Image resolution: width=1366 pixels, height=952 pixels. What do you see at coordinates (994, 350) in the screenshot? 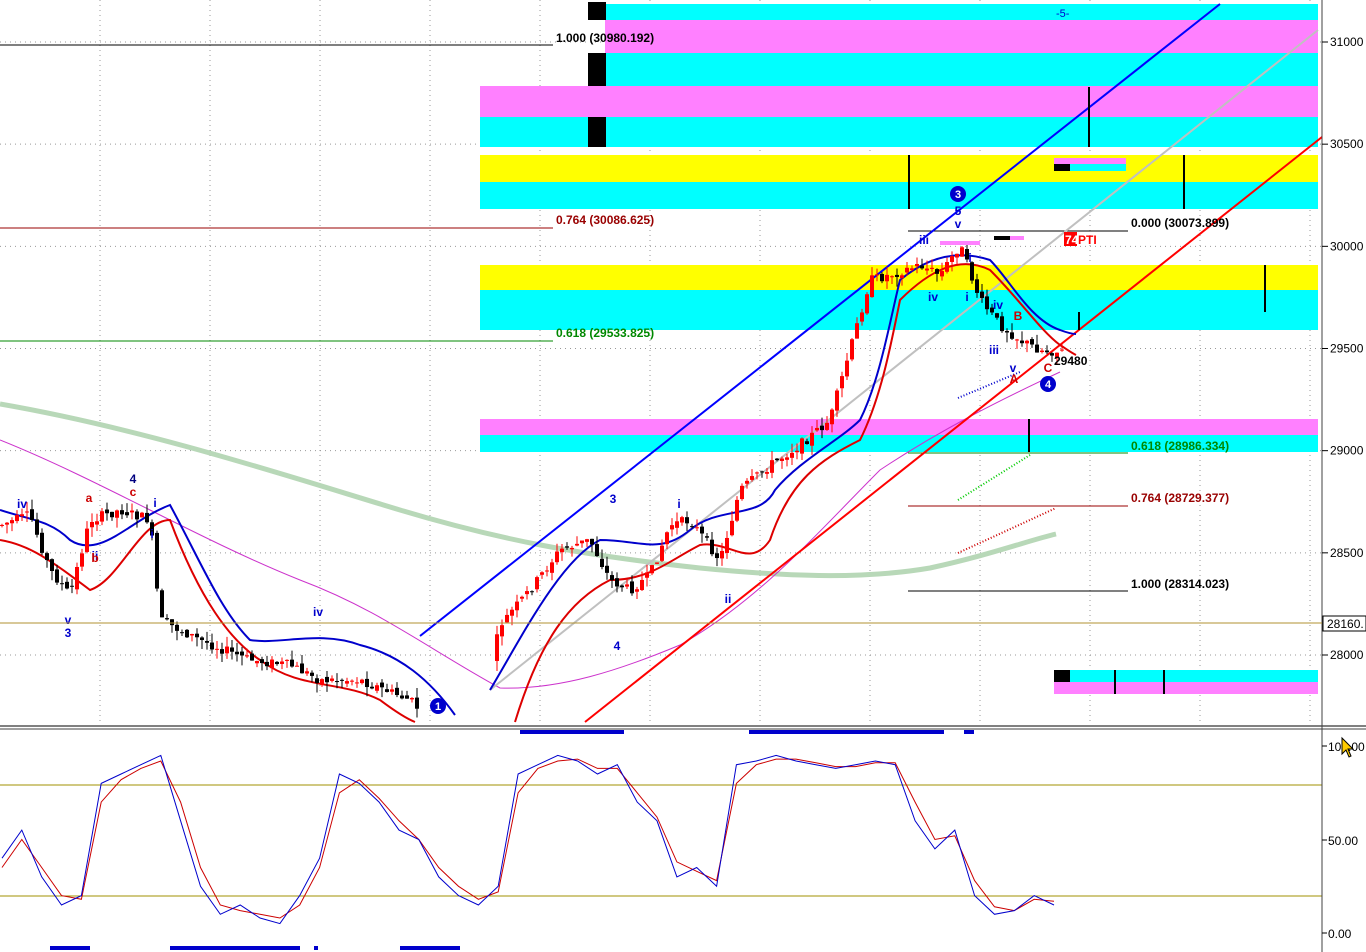
I see `wave-label: iii` at bounding box center [994, 350].